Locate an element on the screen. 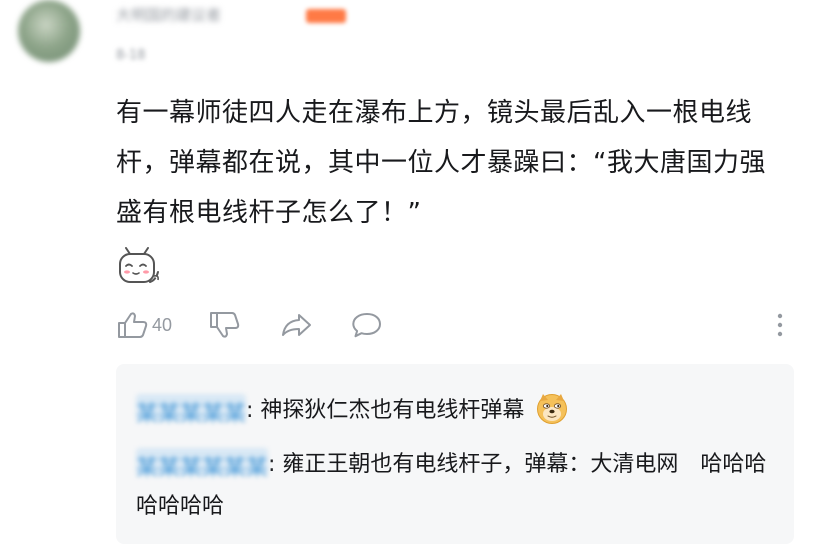 Image resolution: width=817 pixels, height=544 pixels. thumb-down-icon is located at coordinates (225, 325).